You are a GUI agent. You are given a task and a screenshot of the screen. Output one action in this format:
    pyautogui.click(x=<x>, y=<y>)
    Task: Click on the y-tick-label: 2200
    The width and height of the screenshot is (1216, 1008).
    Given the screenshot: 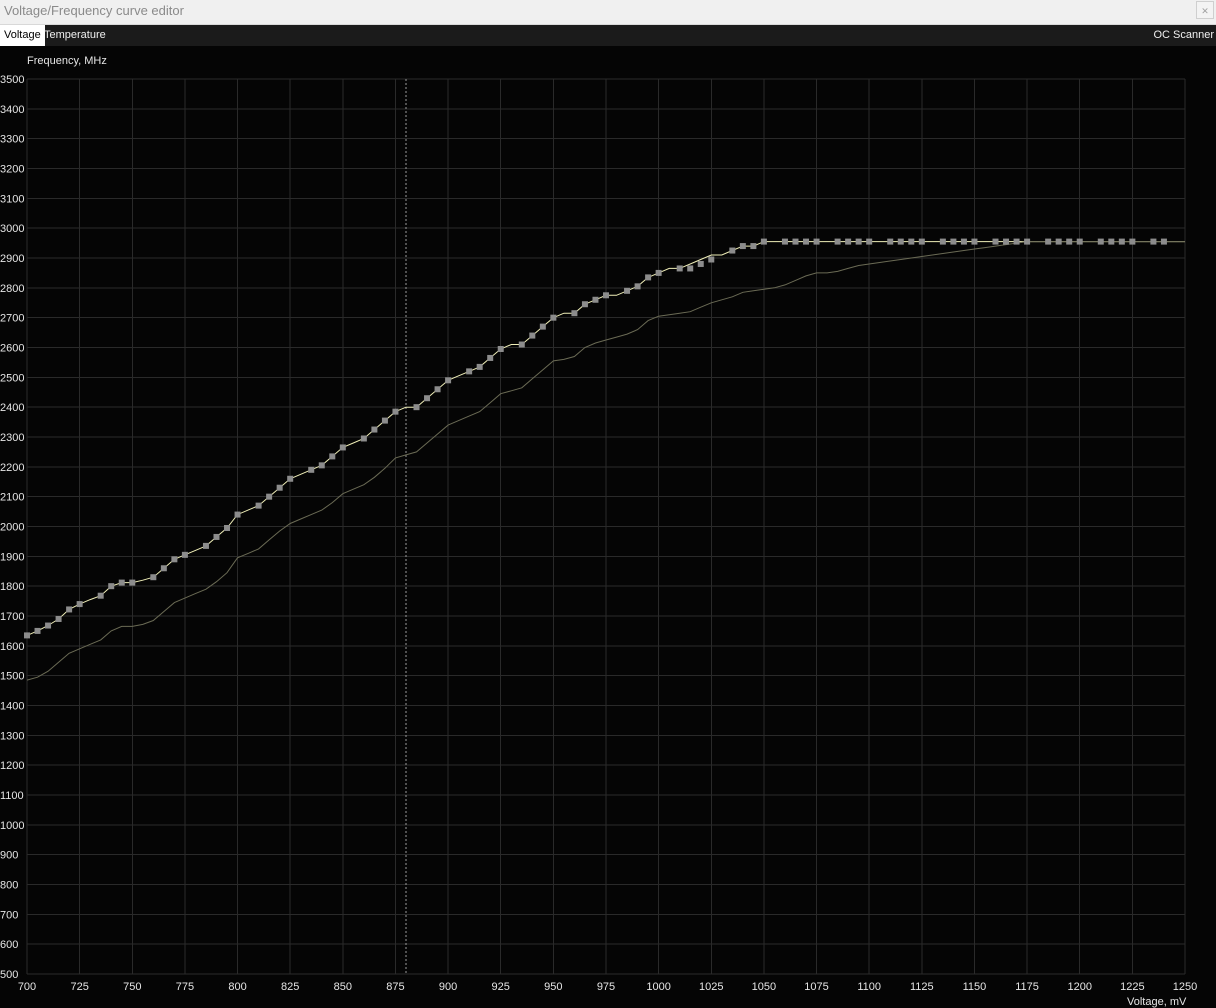 What is the action you would take?
    pyautogui.click(x=12, y=468)
    